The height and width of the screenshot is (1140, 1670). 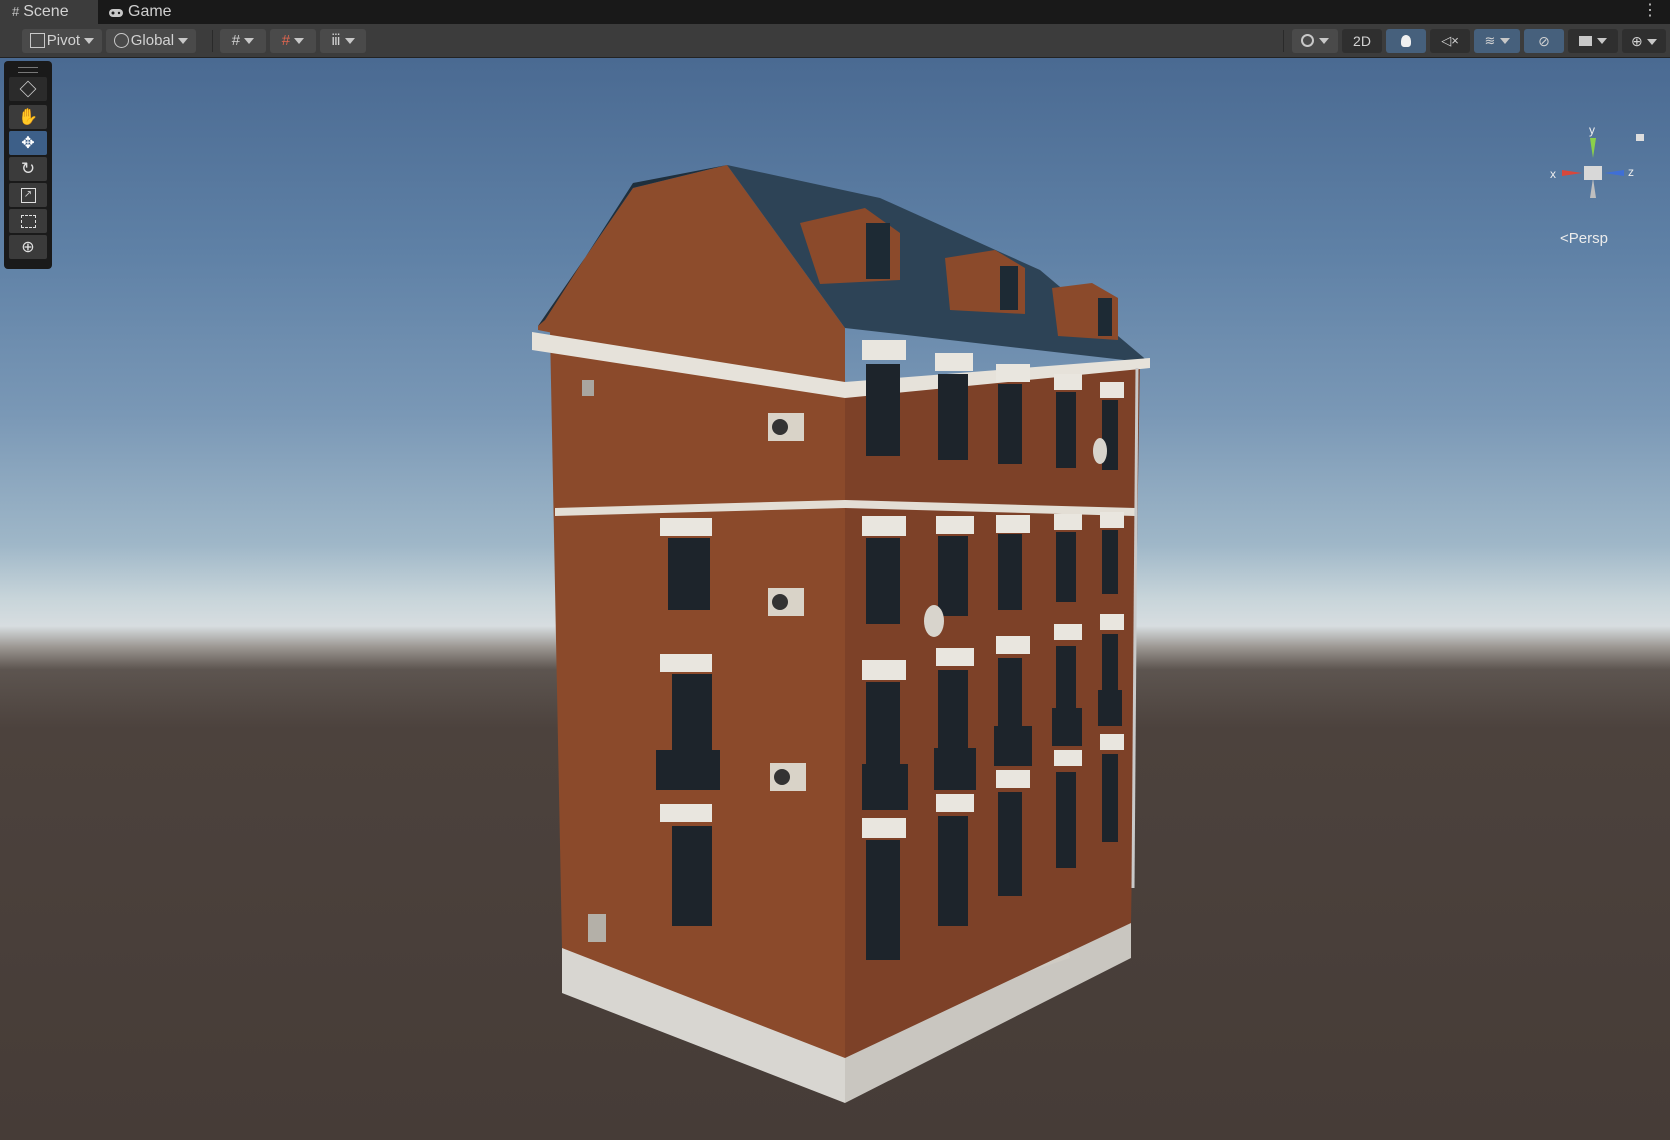 I want to click on mute-speaker-icon: ◁×, so click(x=1450, y=40).